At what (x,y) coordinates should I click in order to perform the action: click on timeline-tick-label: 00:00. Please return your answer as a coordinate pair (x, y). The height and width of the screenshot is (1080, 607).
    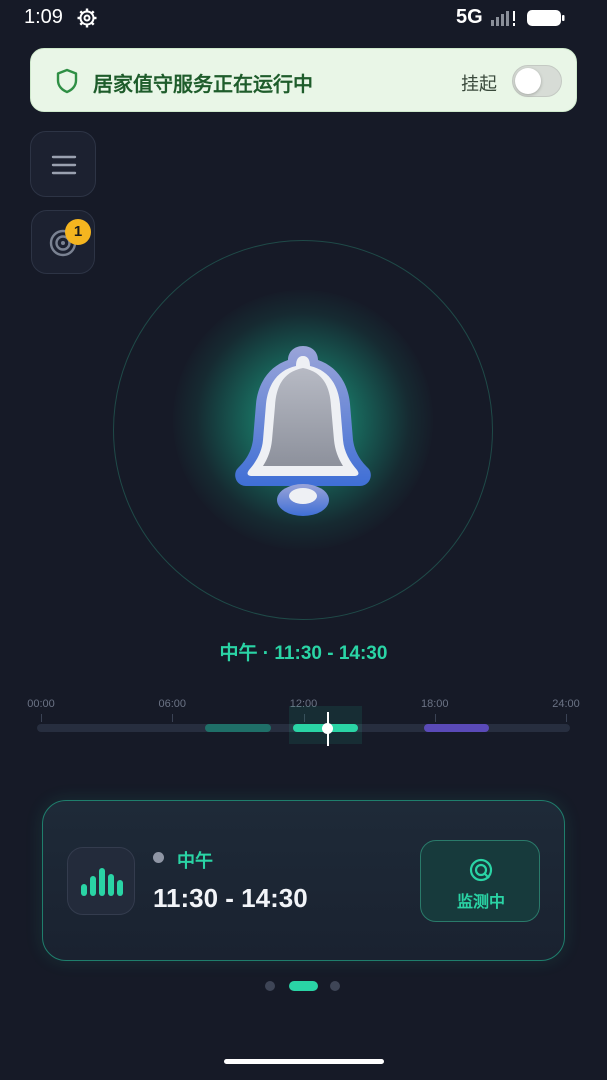
    Looking at the image, I should click on (41, 704).